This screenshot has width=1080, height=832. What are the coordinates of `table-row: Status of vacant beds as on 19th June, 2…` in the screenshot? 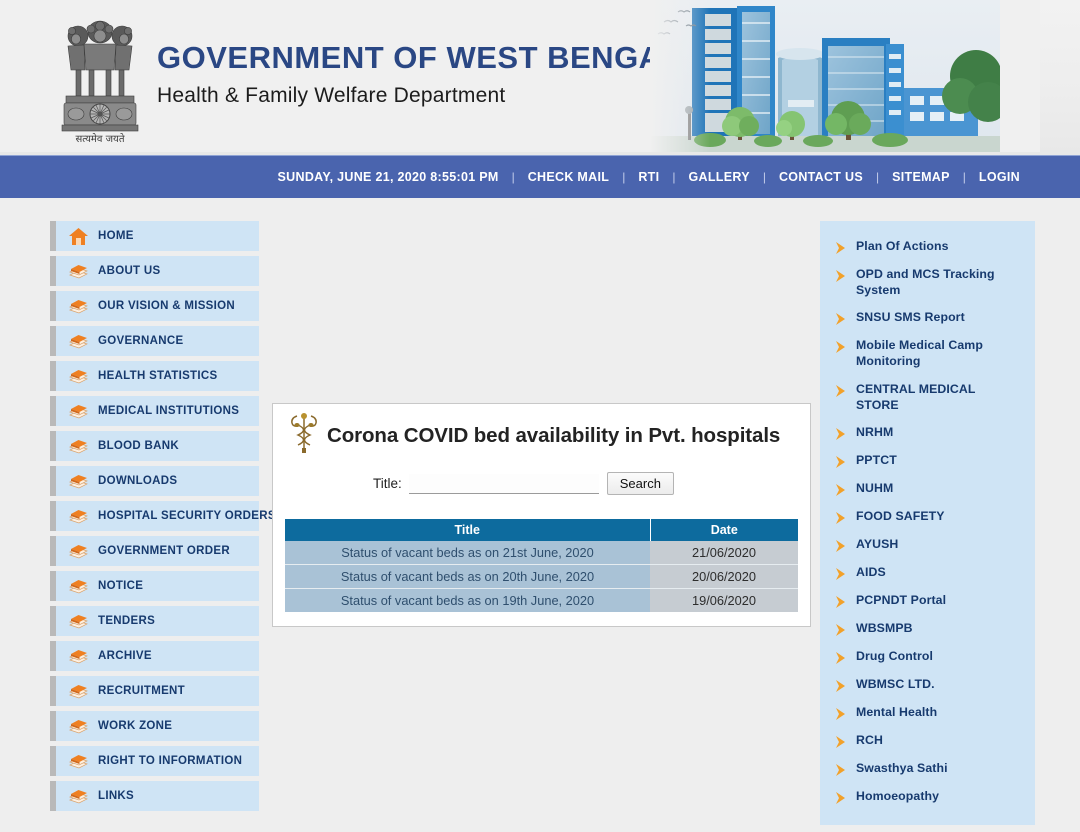 It's located at (541, 600).